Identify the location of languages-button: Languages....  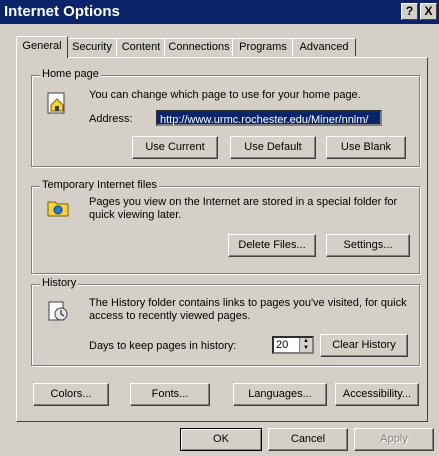
(280, 394).